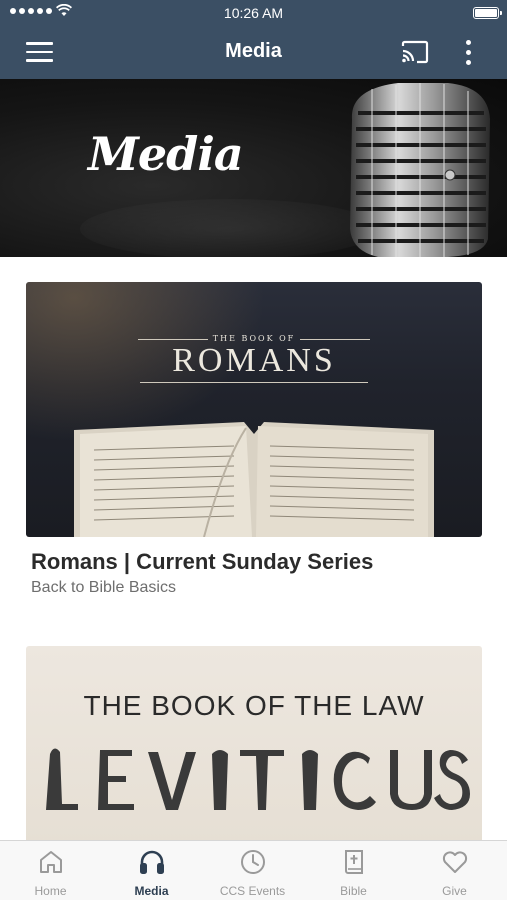 This screenshot has height=900, width=507. I want to click on heart-icon, so click(454, 862).